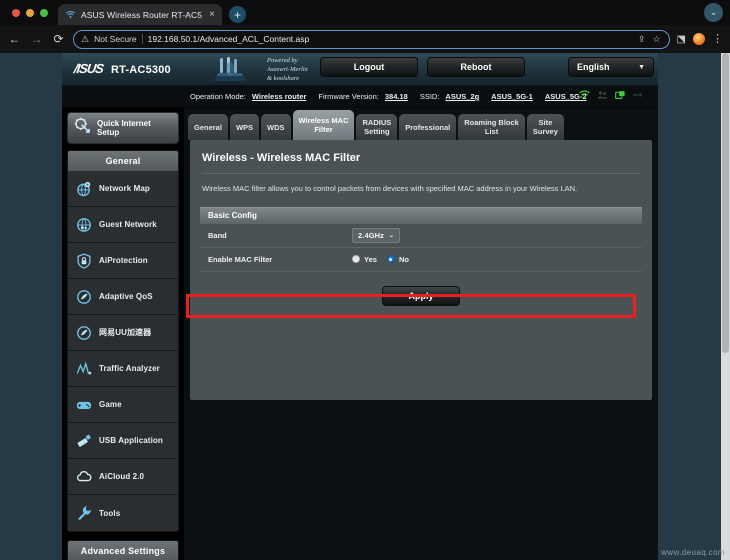 The height and width of the screenshot is (560, 730). Describe the element at coordinates (693, 552) in the screenshot. I see `watermark: www.deuaq.com` at that location.